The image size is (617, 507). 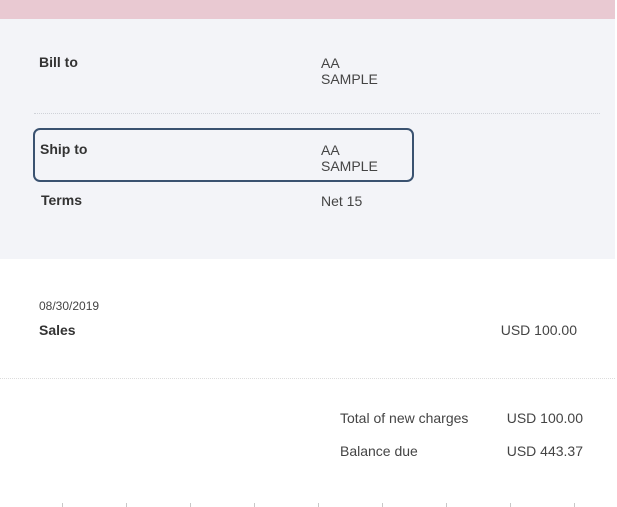 I want to click on transaction-divider, so click(x=307, y=378).